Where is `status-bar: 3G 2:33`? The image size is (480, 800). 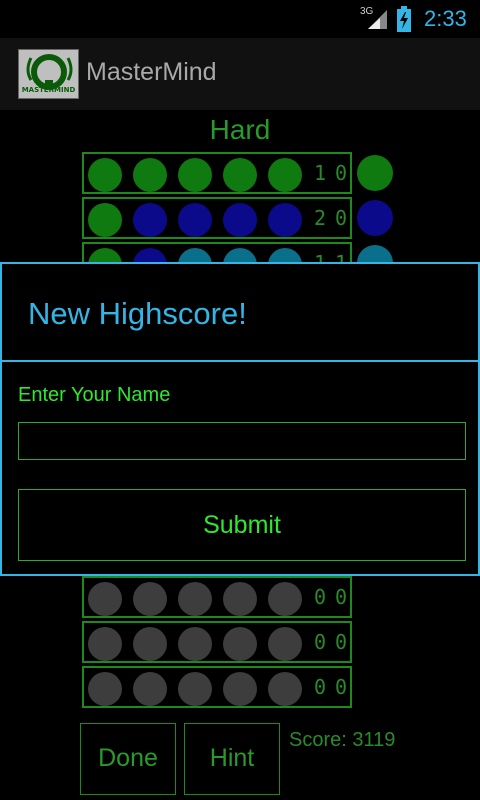
status-bar: 3G 2:33 is located at coordinates (240, 19).